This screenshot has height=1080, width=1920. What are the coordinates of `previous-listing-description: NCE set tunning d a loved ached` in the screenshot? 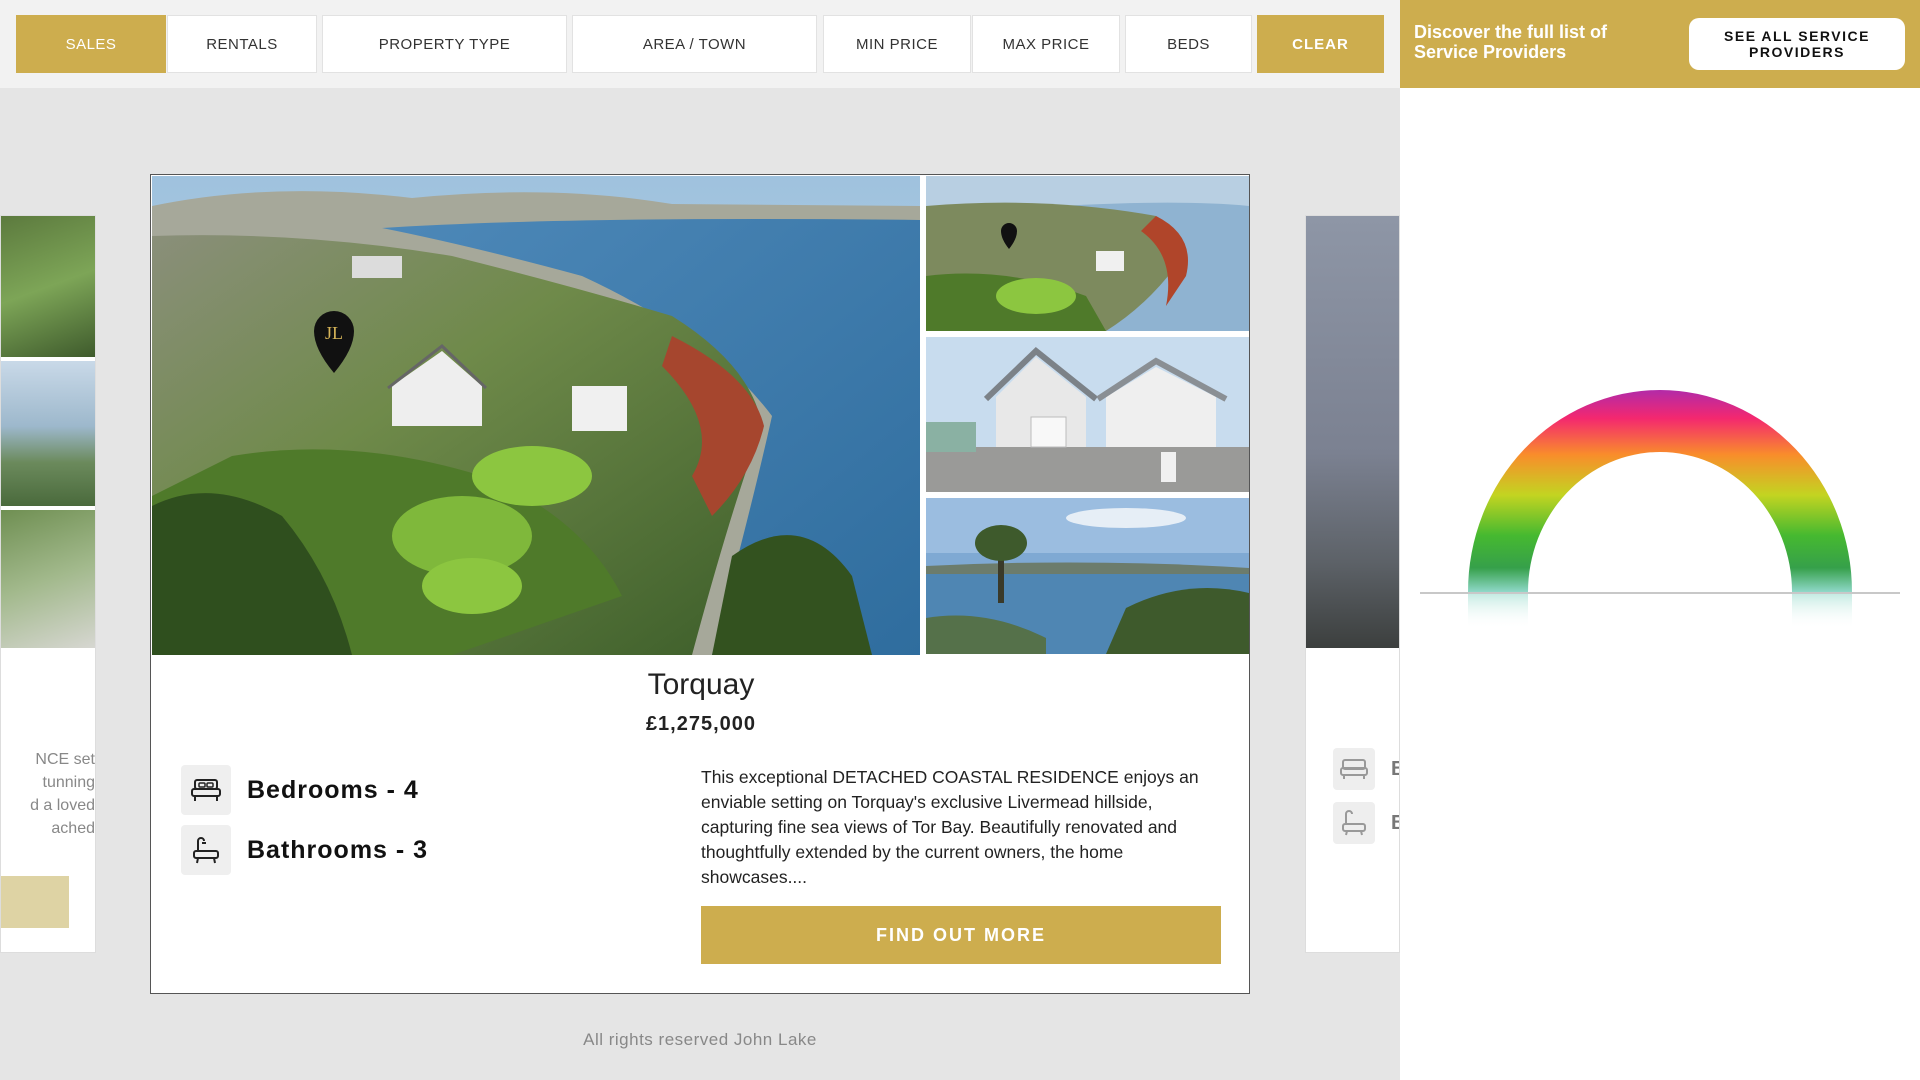 It's located at (62, 794).